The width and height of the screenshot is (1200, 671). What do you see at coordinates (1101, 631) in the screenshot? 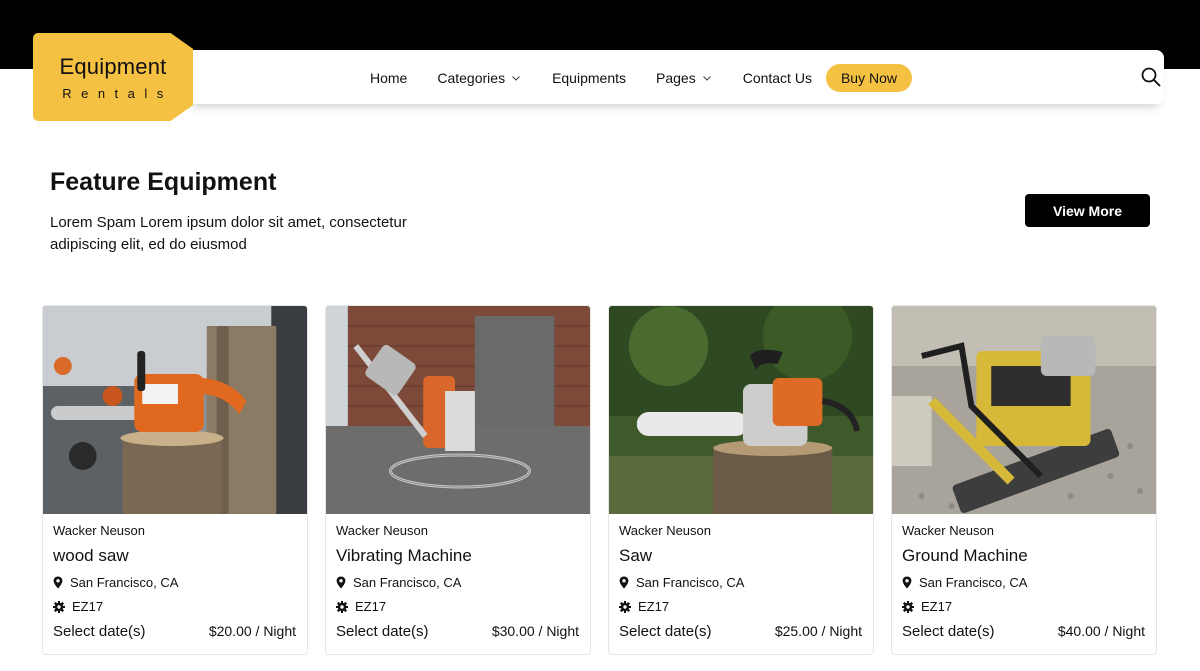
I see `card-price: $40.00 / Night` at bounding box center [1101, 631].